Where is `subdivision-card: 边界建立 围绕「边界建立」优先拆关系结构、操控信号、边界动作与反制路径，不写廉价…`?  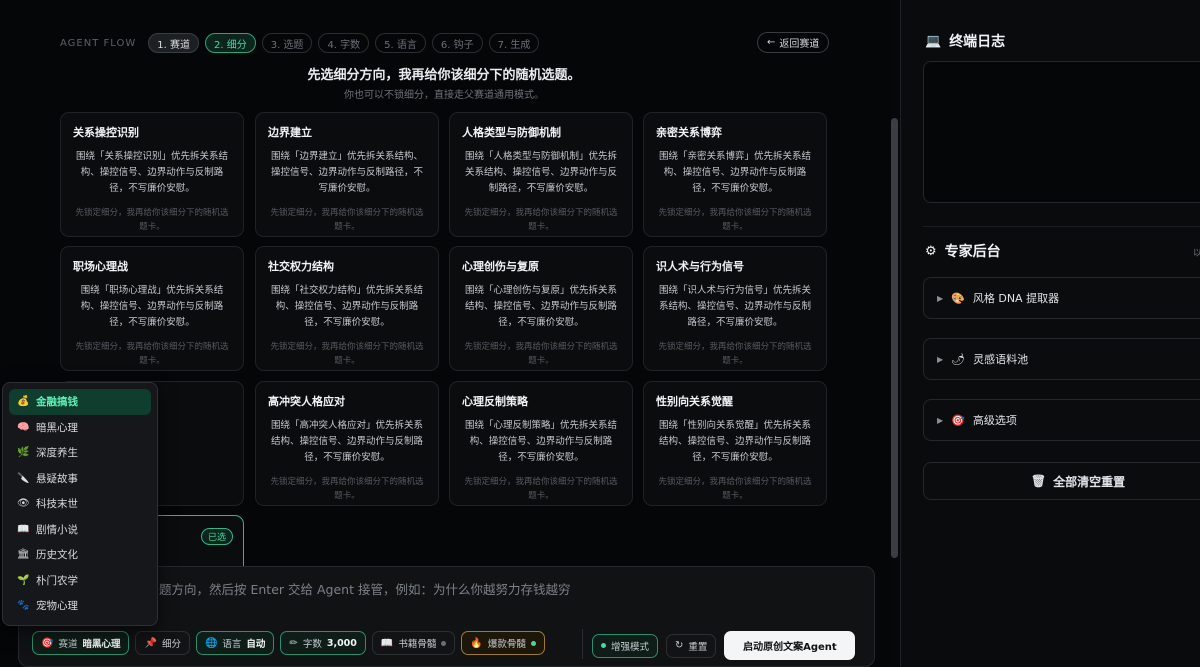
subdivision-card: 边界建立 围绕「边界建立」优先拆关系结构、操控信号、边界动作与反制路径，不写廉价… is located at coordinates (347, 174).